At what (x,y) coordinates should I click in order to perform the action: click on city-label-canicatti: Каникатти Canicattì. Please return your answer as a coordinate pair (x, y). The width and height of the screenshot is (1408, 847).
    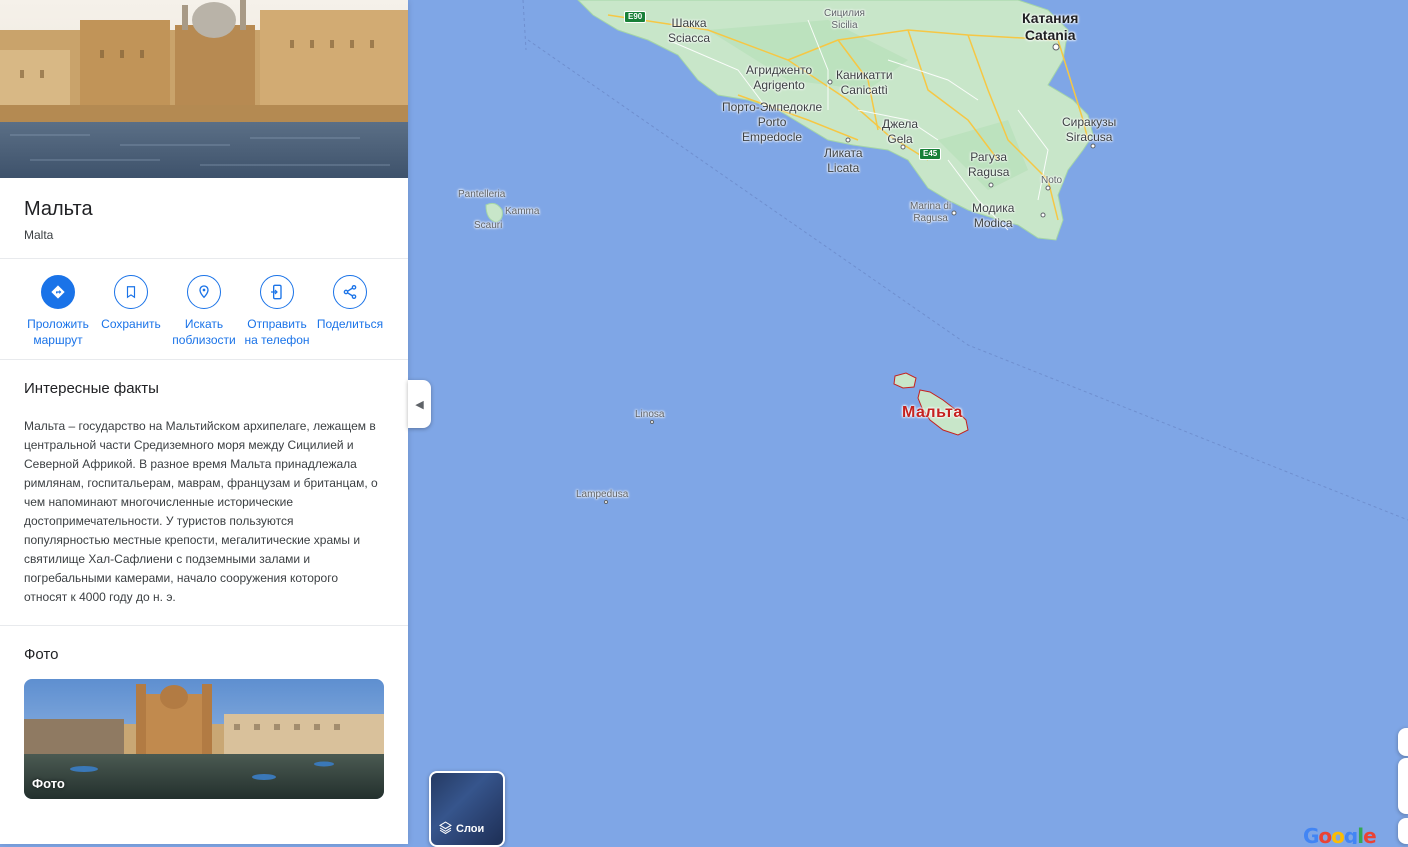
    Looking at the image, I should click on (864, 83).